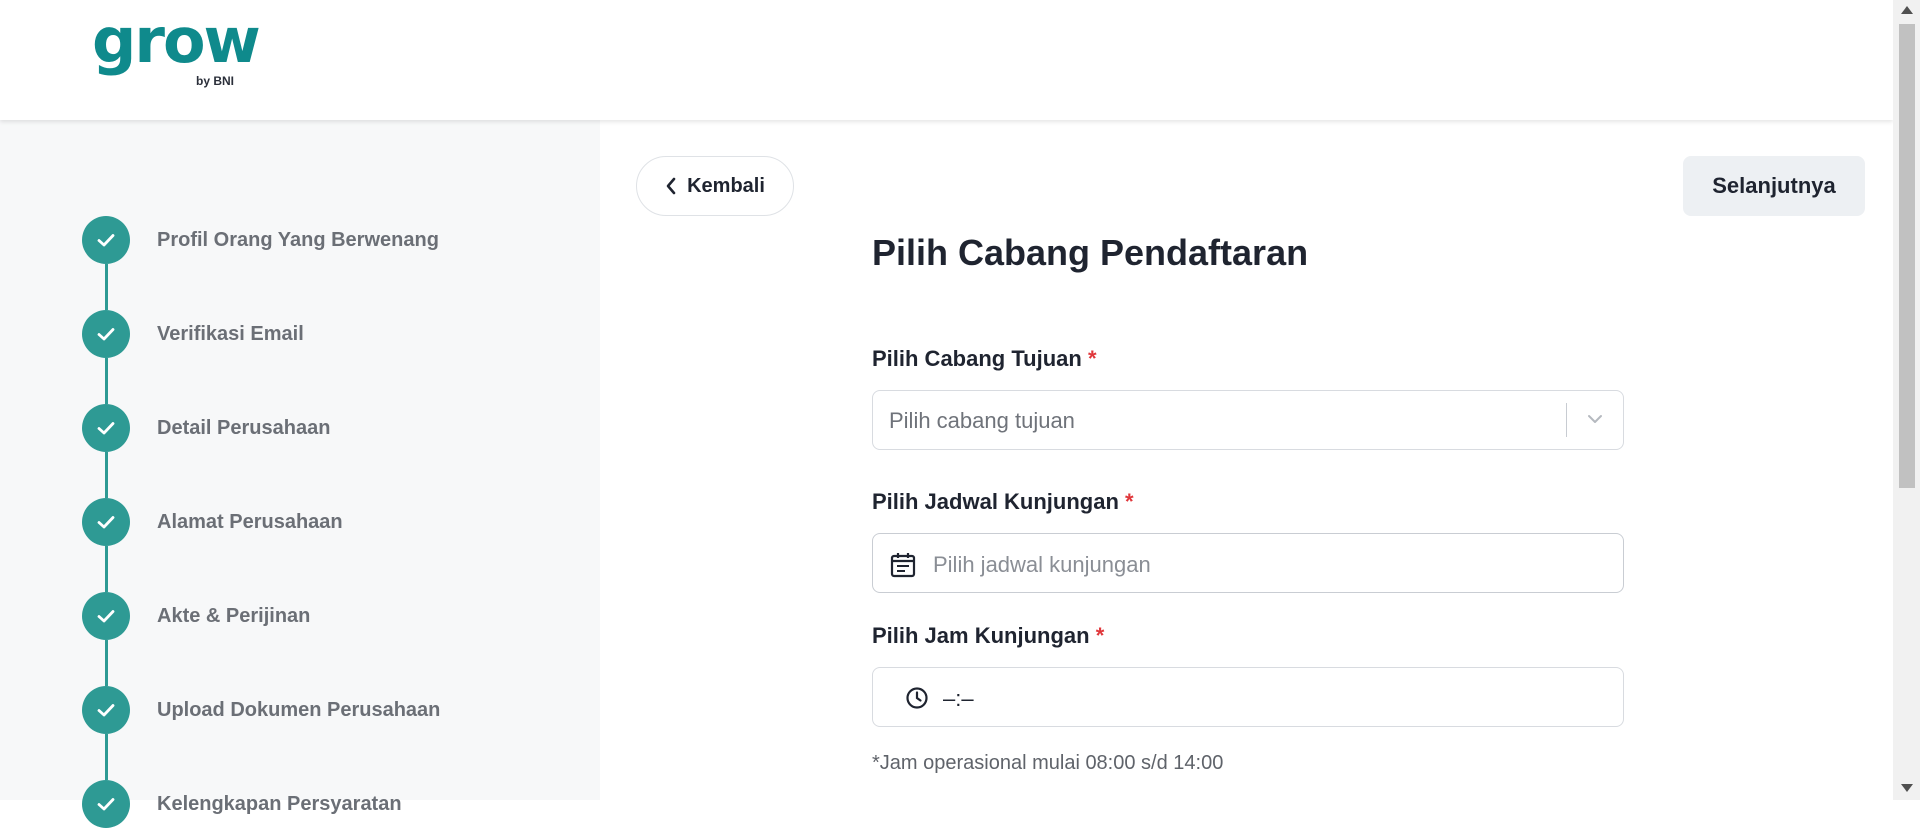  What do you see at coordinates (1048, 763) in the screenshot?
I see `operating-hours-hint: *Jam operasional mulai 08:00 s/d 14:00` at bounding box center [1048, 763].